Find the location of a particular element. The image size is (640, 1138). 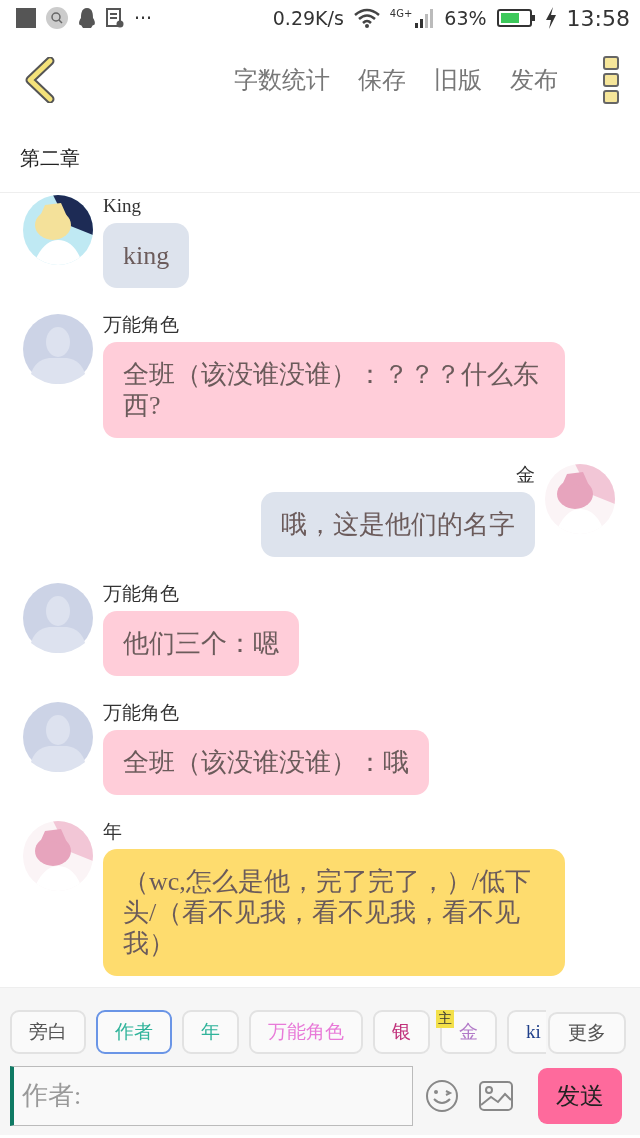

toolbar-action: 旧版 is located at coordinates (458, 80).